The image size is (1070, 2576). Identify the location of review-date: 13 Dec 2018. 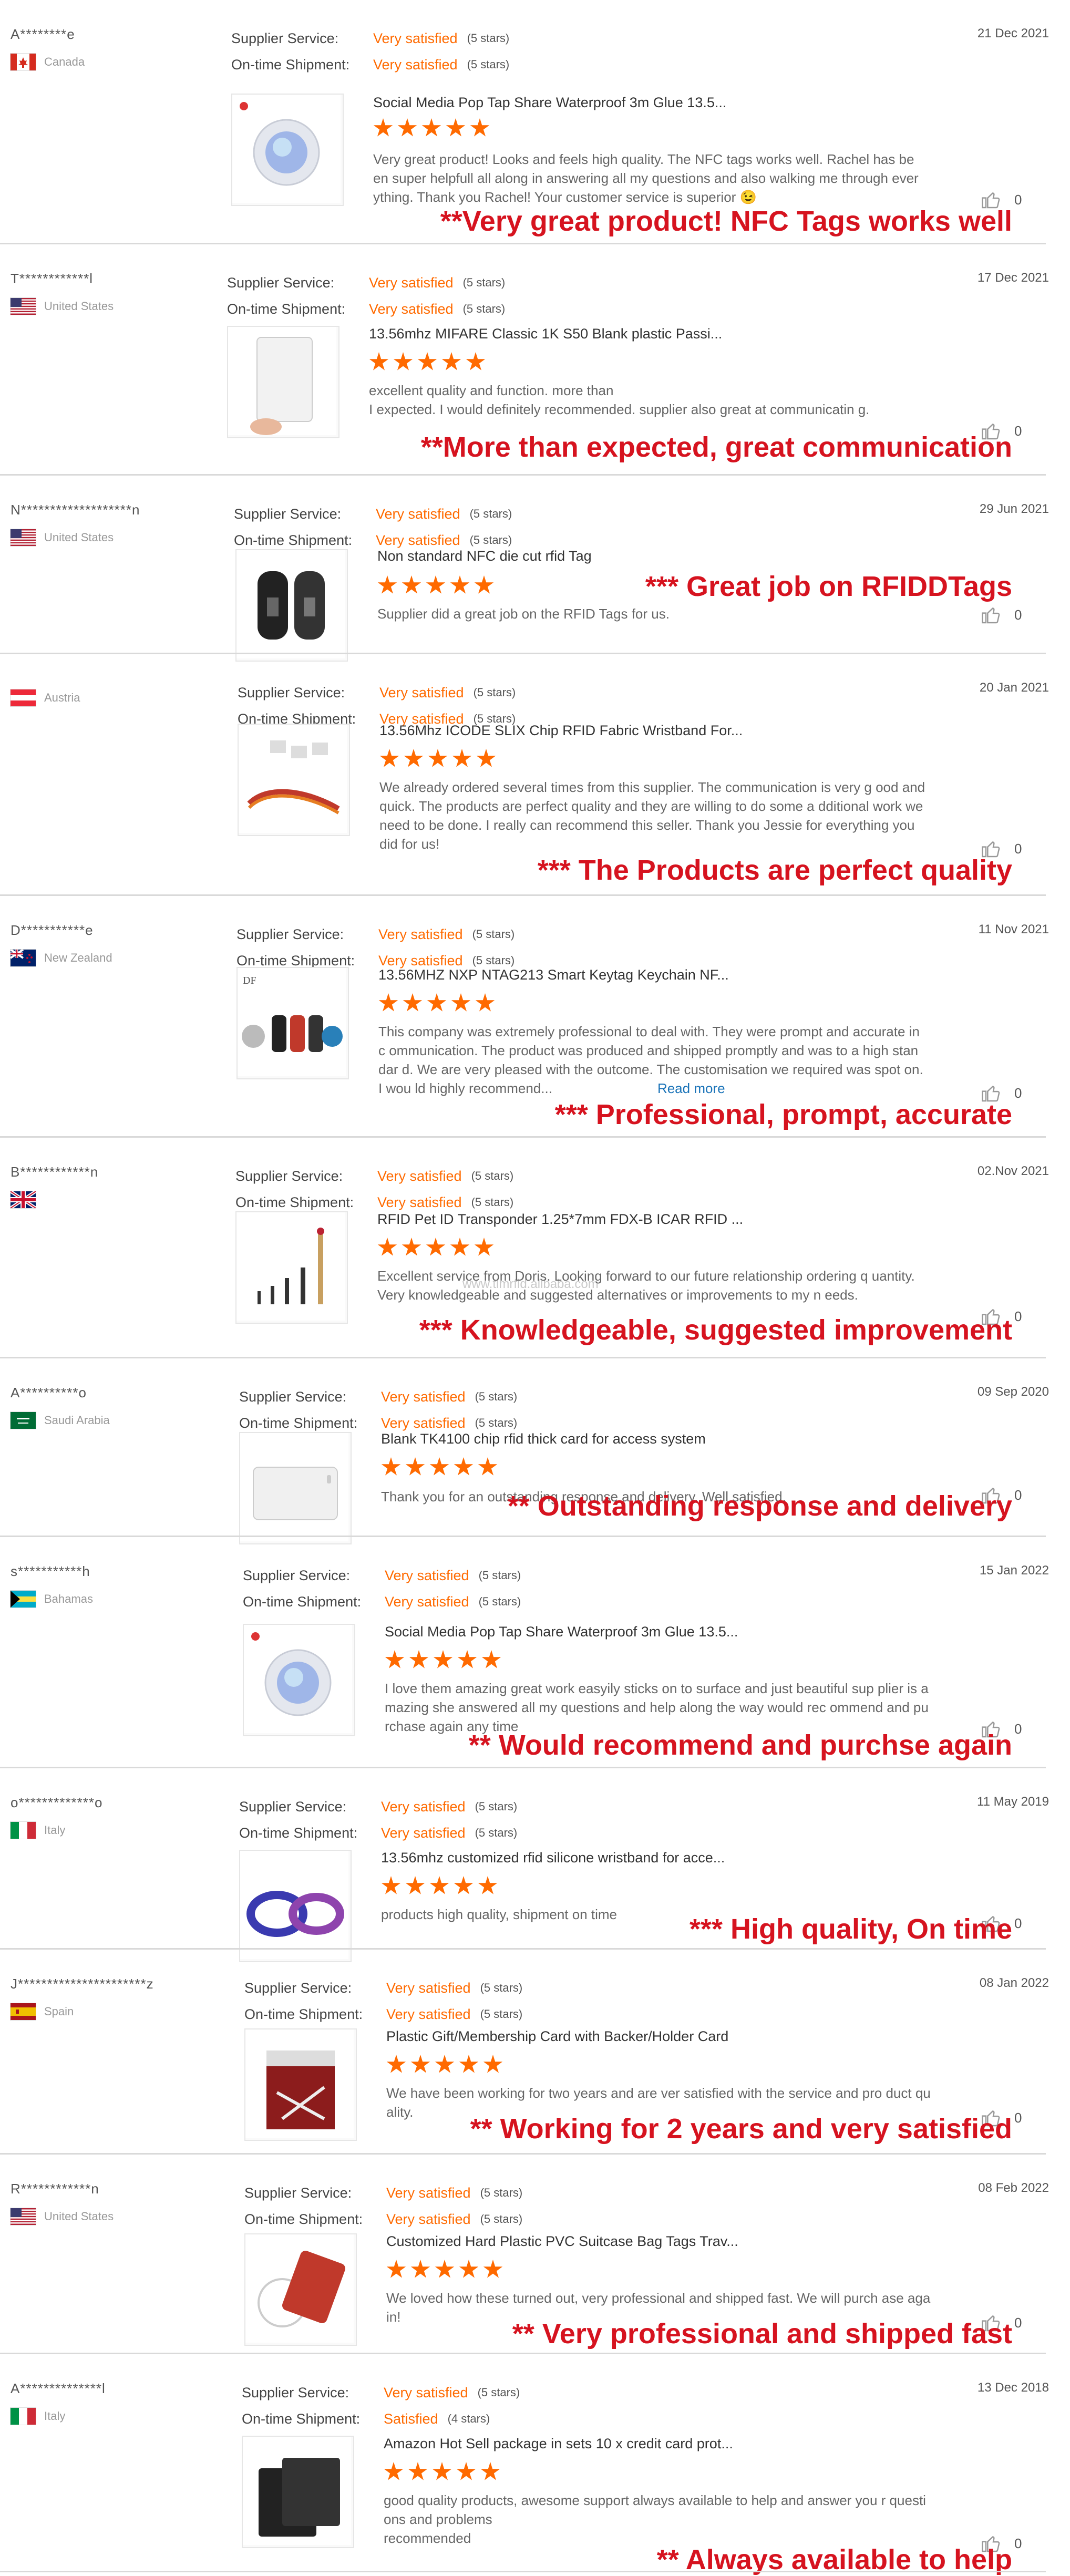
(1013, 2388).